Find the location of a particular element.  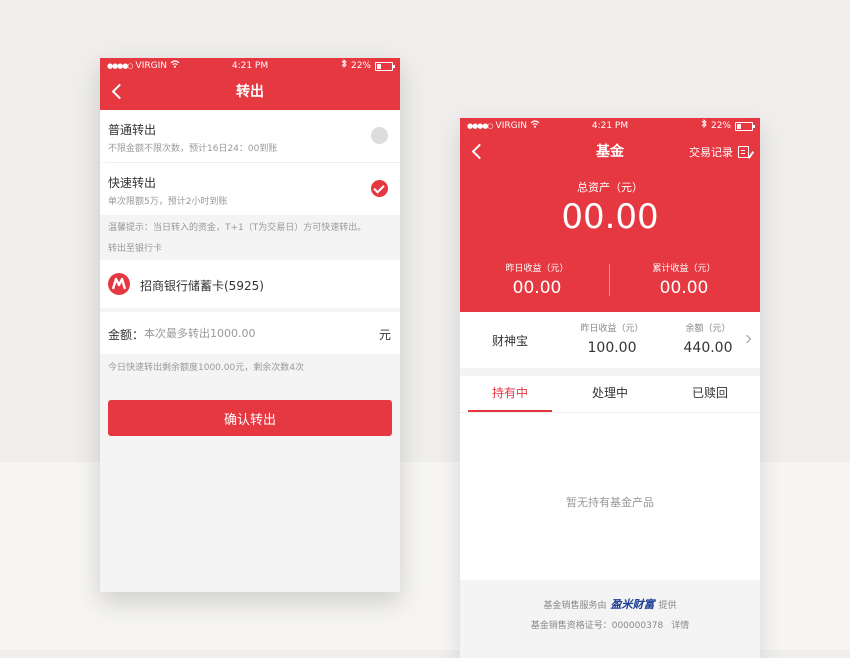

license-text: 基金销售资格证号：000000378 is located at coordinates (597, 626).